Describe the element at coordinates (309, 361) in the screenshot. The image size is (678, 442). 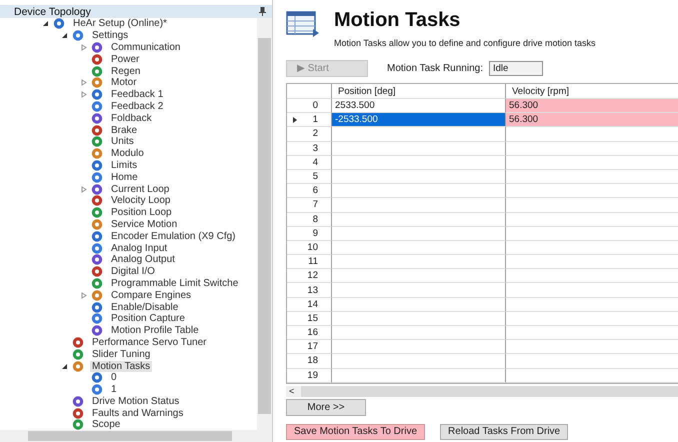
I see `row-header: 18` at that location.